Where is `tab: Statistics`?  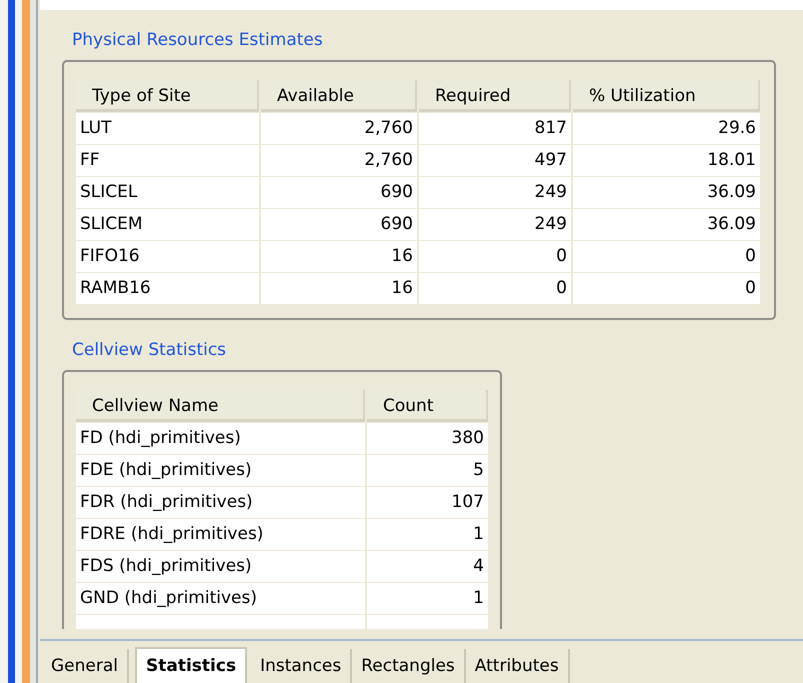 tab: Statistics is located at coordinates (191, 665).